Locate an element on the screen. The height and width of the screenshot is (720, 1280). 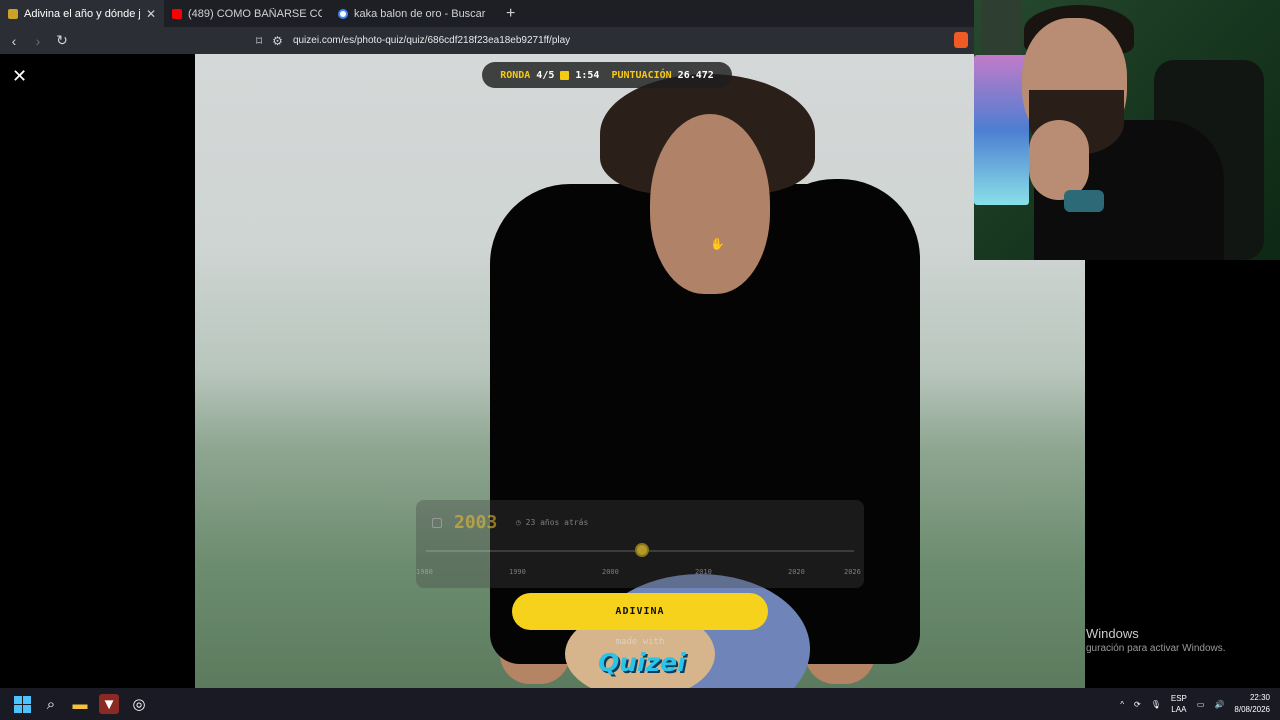
tab-quiz: Adivina el año y dónde jugaron ✕ is located at coordinates (82, 13).